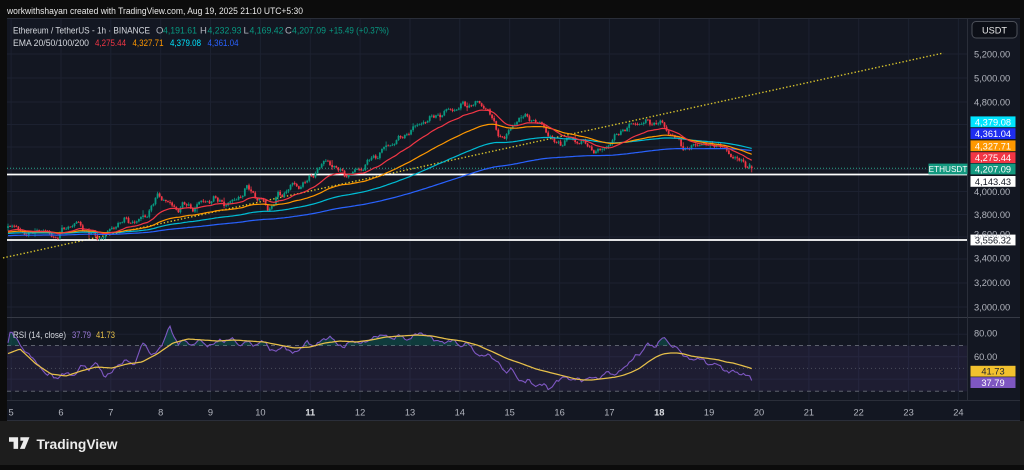 This screenshot has height=470, width=1024. Describe the element at coordinates (992, 192) in the screenshot. I see `svg-text: 4,000.00` at that location.